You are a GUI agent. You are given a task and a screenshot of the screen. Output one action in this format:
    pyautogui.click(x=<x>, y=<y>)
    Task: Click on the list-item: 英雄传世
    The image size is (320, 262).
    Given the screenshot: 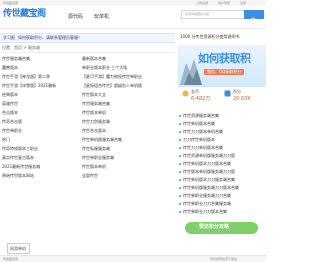 What is the action you would take?
    pyautogui.click(x=37, y=104)
    